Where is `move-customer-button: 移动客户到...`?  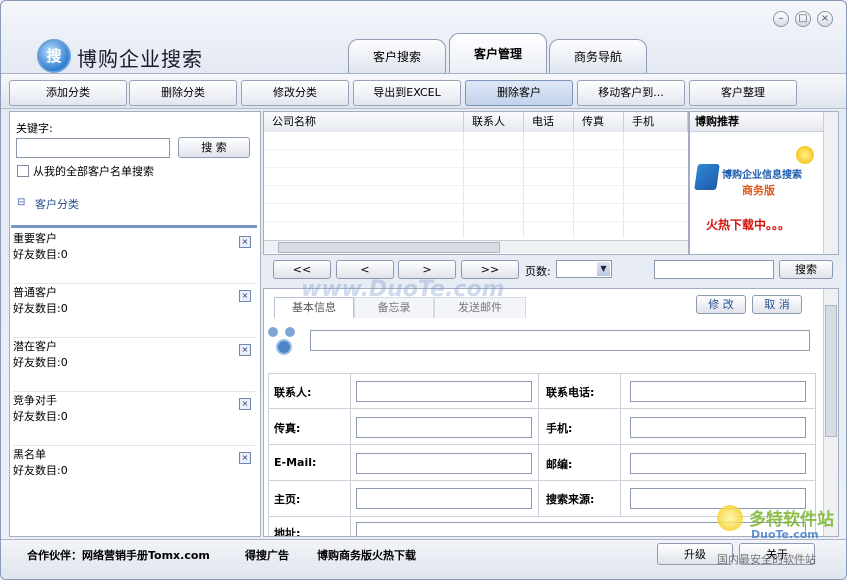 move-customer-button: 移动客户到... is located at coordinates (631, 93).